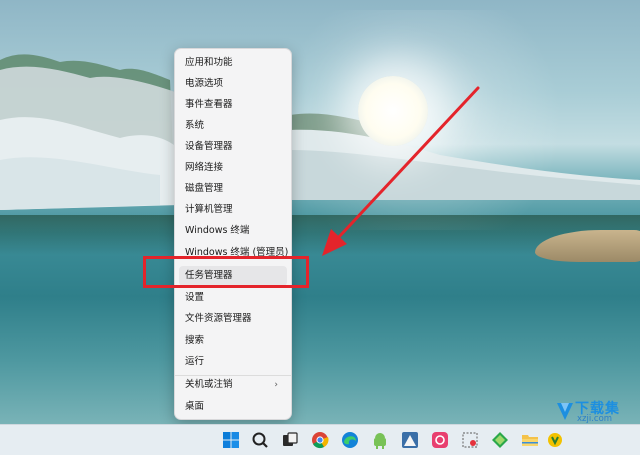 The height and width of the screenshot is (455, 640). What do you see at coordinates (595, 419) in the screenshot?
I see `watermark-url: xzji.com` at bounding box center [595, 419].